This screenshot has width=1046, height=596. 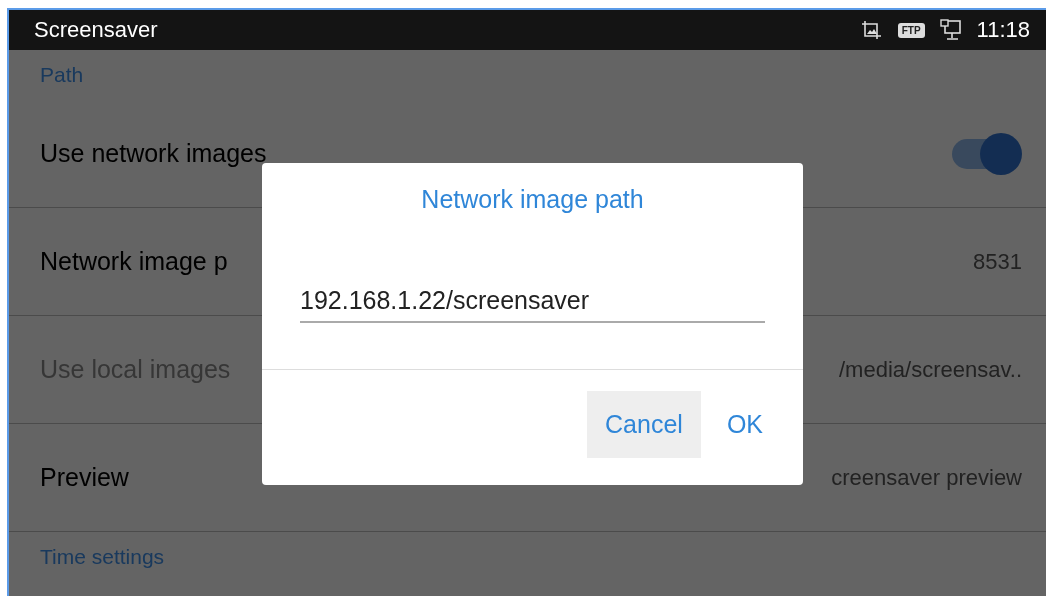 I want to click on picture-icon, so click(x=871, y=30).